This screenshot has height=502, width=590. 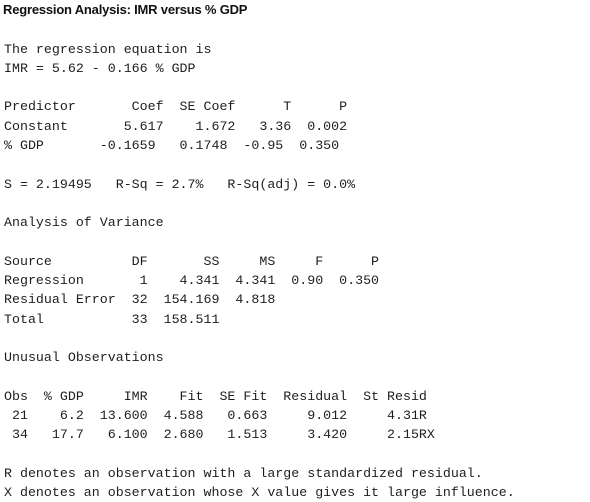 What do you see at coordinates (125, 9) in the screenshot?
I see `report-title: Regression Analysis: IMR versus % GDP` at bounding box center [125, 9].